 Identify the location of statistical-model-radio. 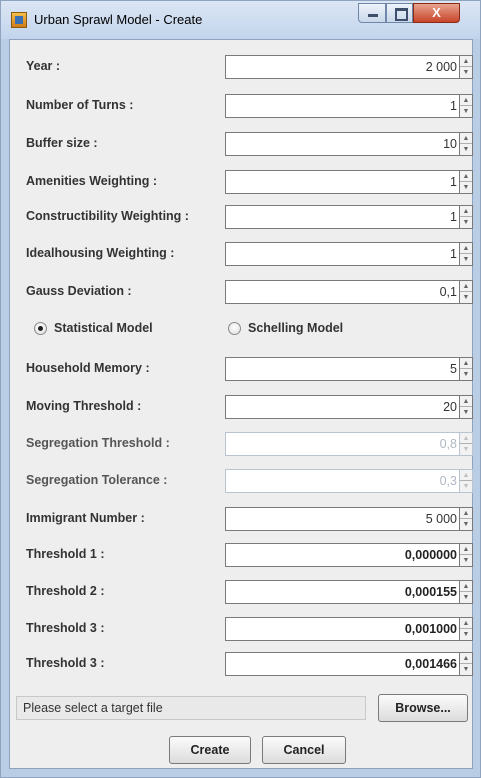
(40, 328).